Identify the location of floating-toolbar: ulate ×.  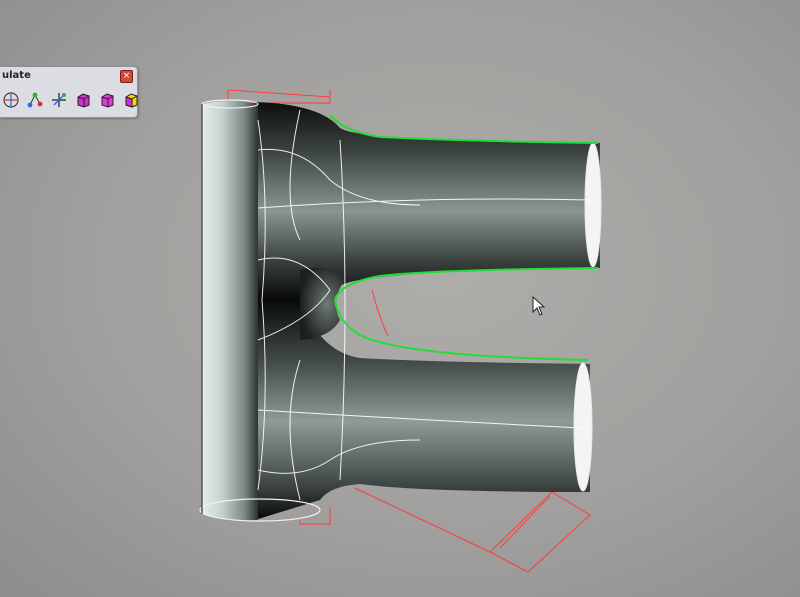
(69, 92).